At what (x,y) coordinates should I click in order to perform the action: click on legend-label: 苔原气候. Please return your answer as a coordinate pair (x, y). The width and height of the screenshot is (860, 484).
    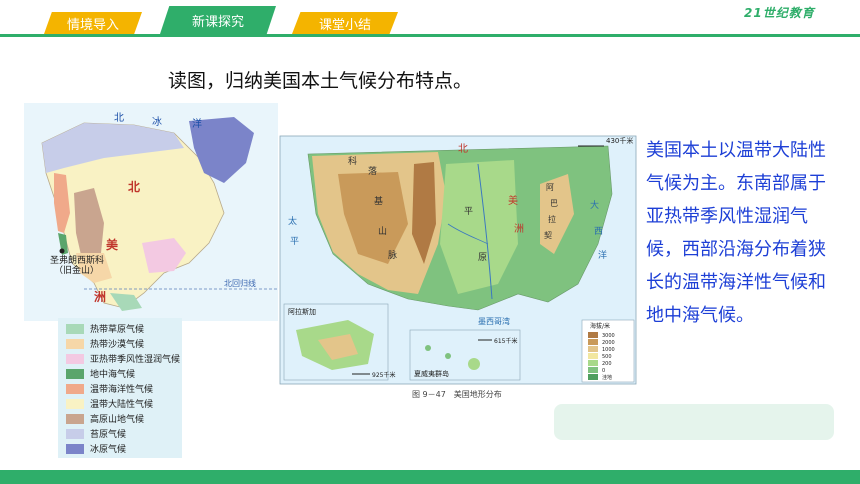
    Looking at the image, I should click on (108, 435).